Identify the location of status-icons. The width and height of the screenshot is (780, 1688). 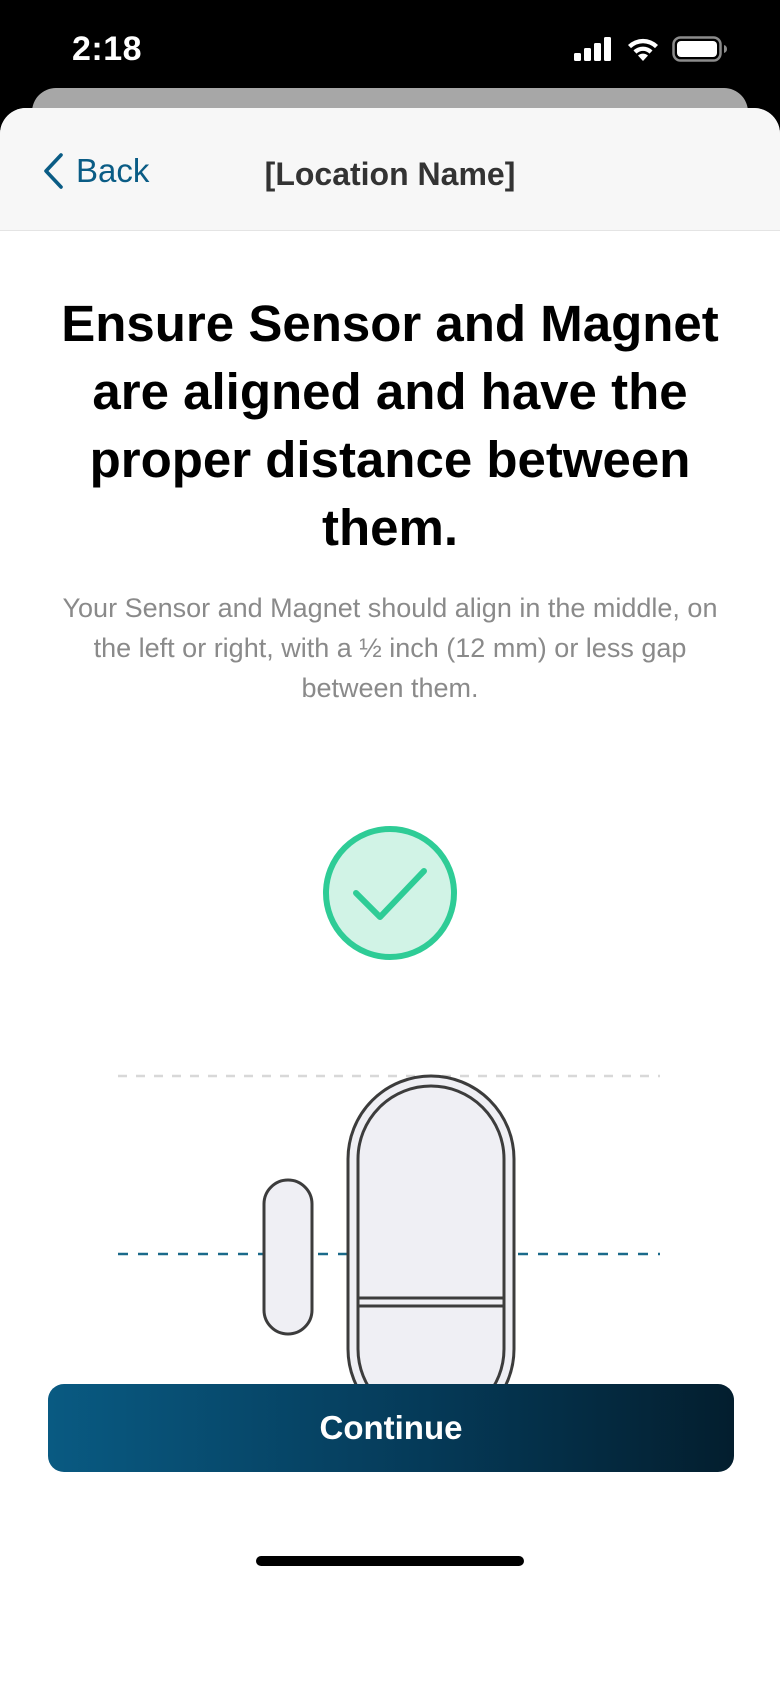
(651, 49).